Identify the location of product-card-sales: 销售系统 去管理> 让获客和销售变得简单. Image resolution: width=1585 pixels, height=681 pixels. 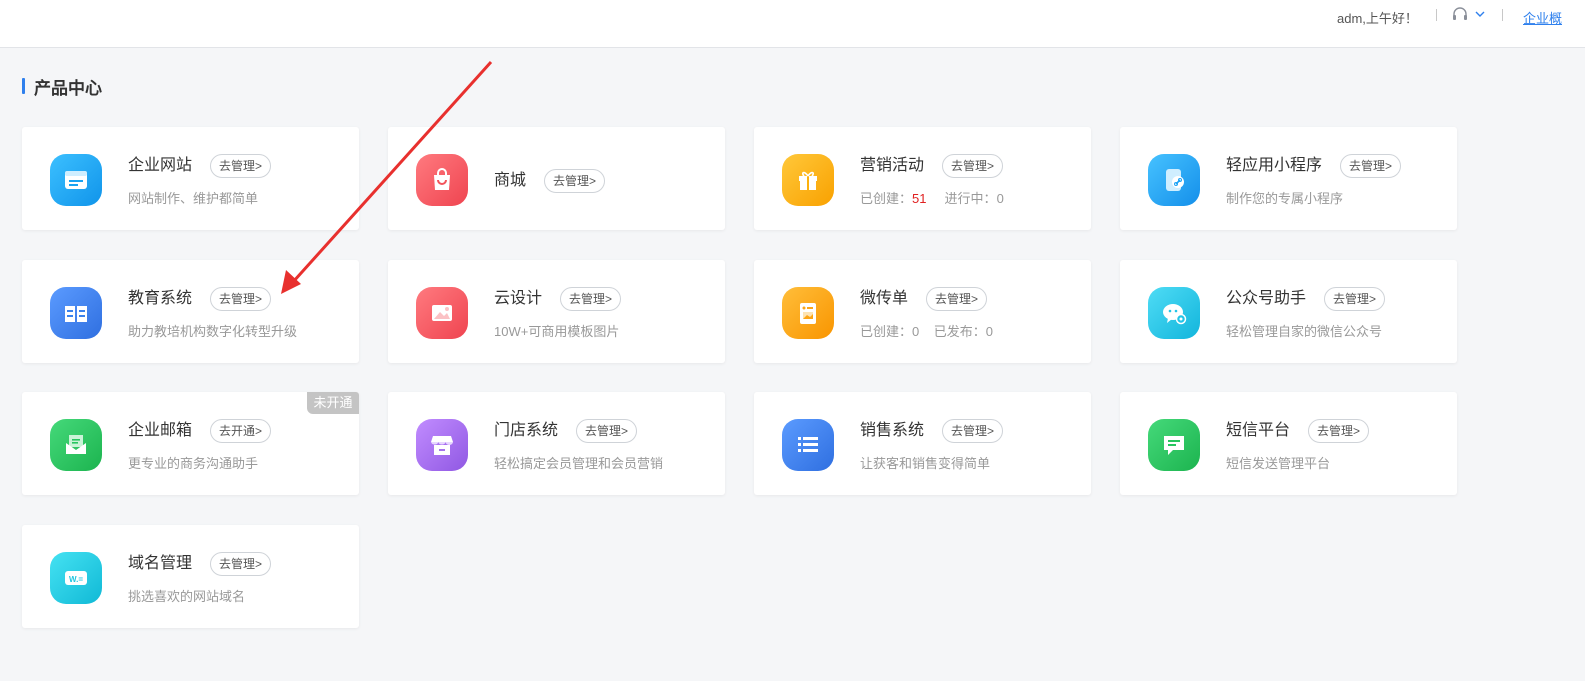
(922, 443).